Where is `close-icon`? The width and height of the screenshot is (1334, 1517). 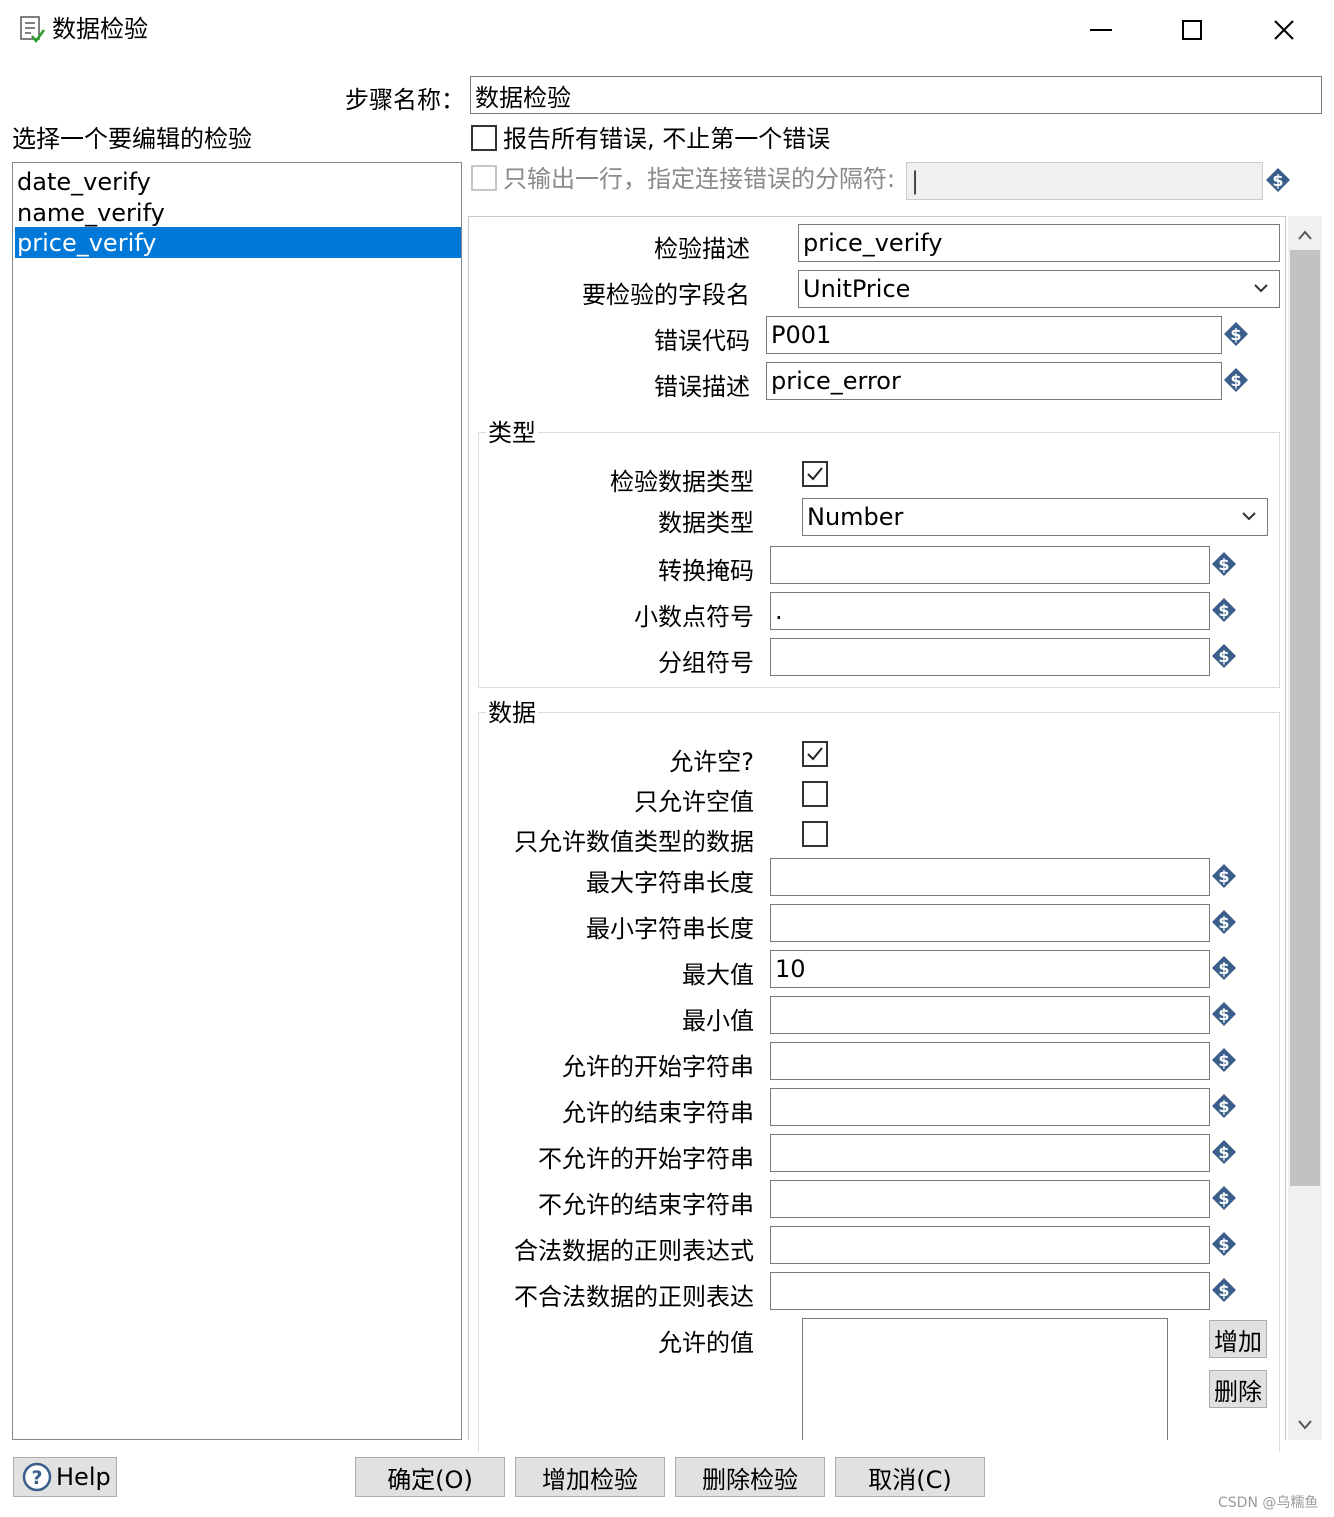 close-icon is located at coordinates (1284, 30).